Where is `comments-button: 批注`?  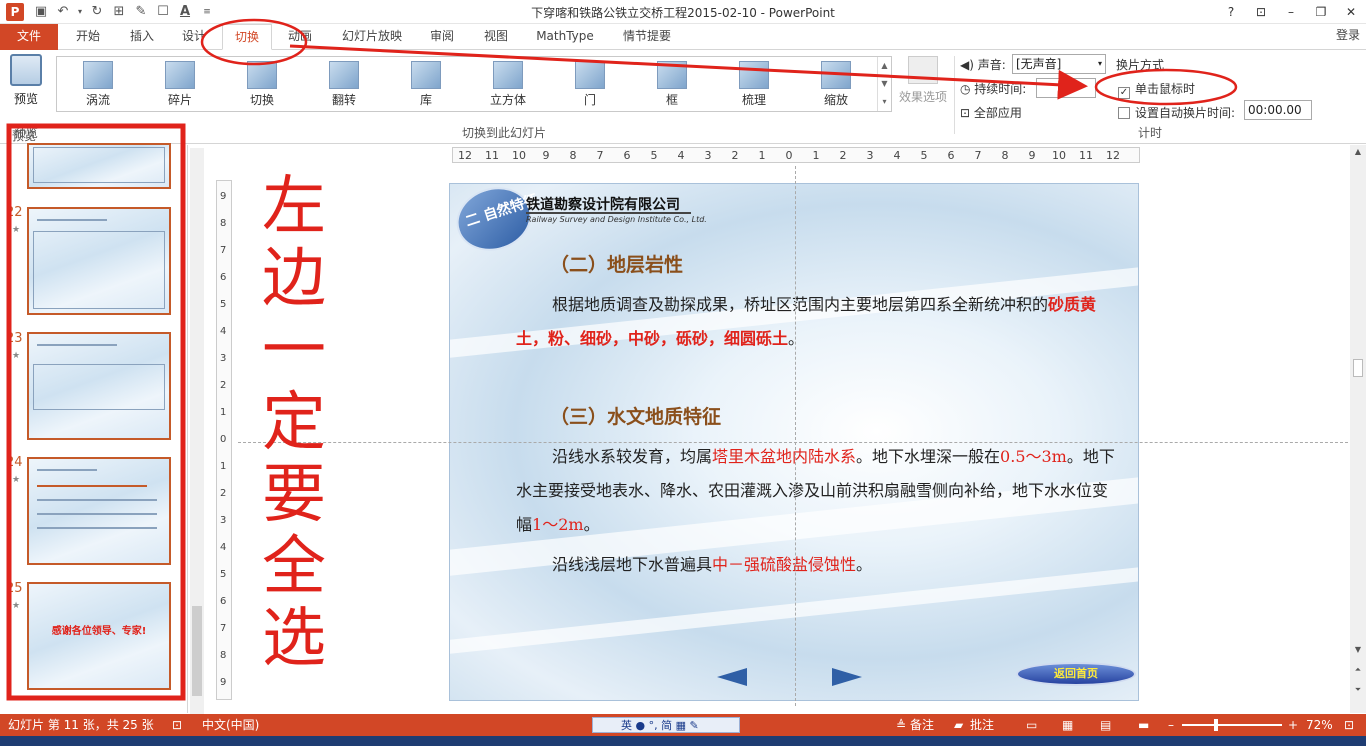
comments-button: 批注 is located at coordinates (982, 725).